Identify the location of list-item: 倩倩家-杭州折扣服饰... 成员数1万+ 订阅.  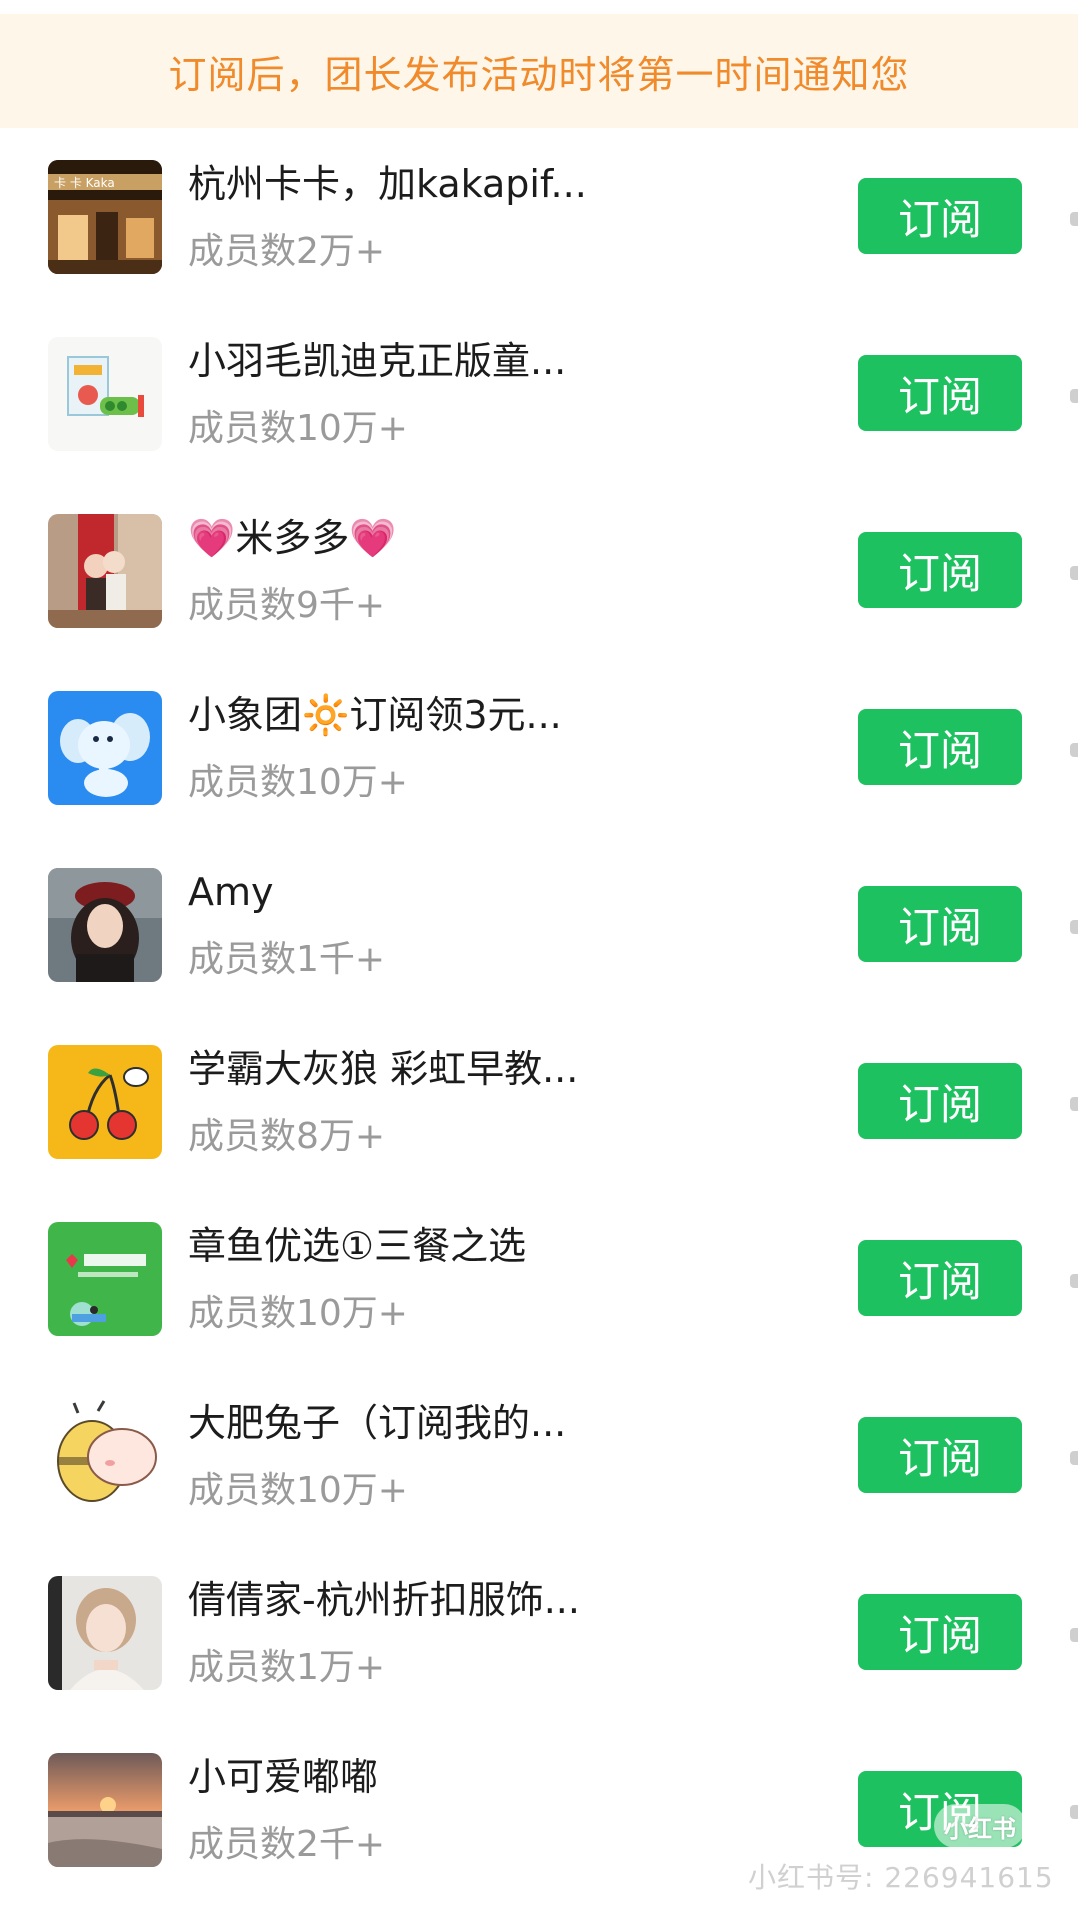
(539, 1636).